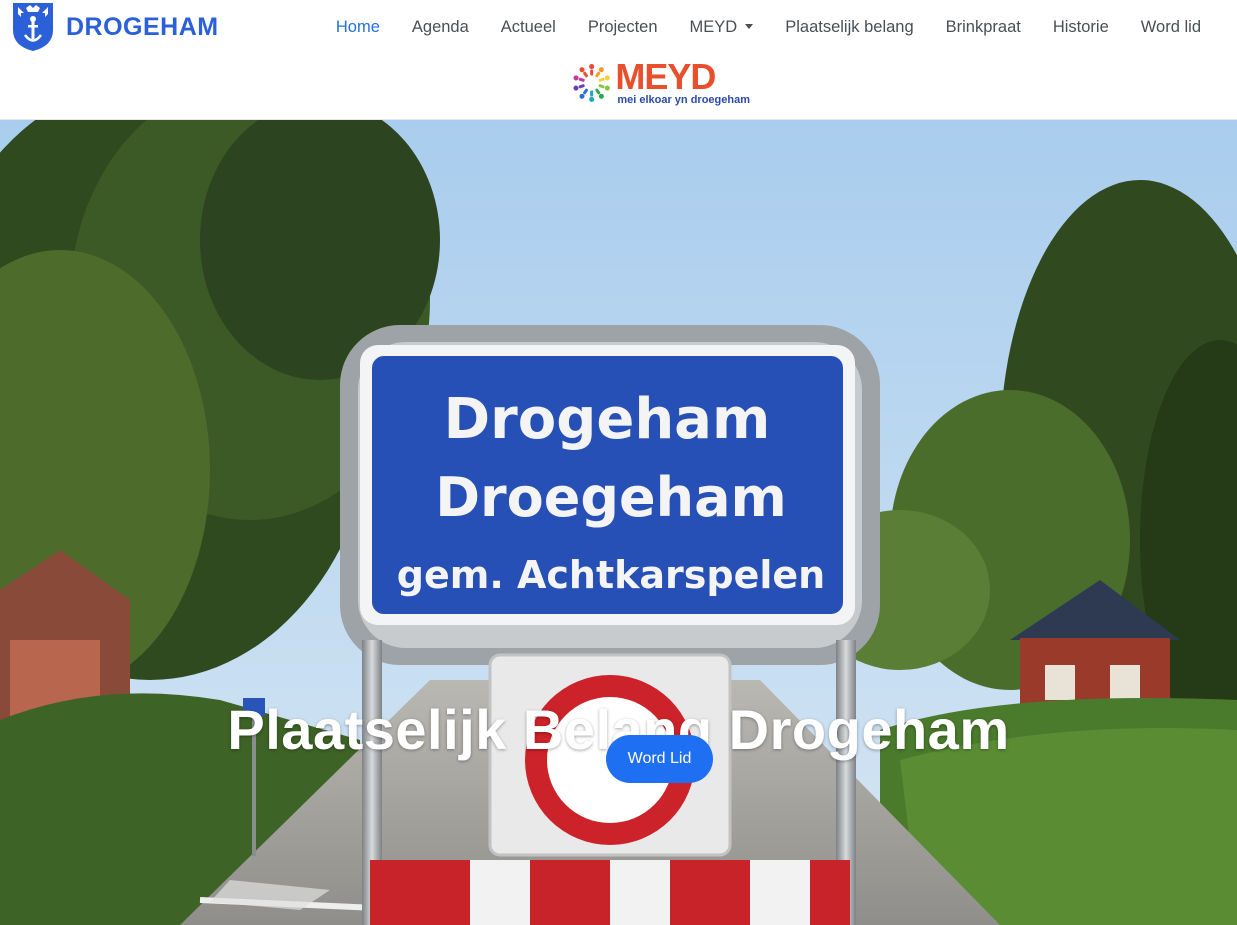 The image size is (1237, 925). Describe the element at coordinates (983, 27) in the screenshot. I see `nav-item-brinkpraat: Brinkpraat` at that location.